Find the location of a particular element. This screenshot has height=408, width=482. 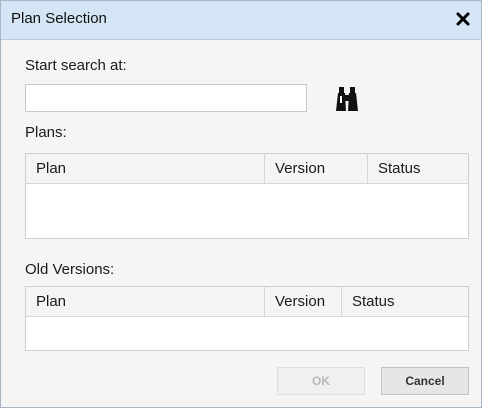

close-icon is located at coordinates (463, 19).